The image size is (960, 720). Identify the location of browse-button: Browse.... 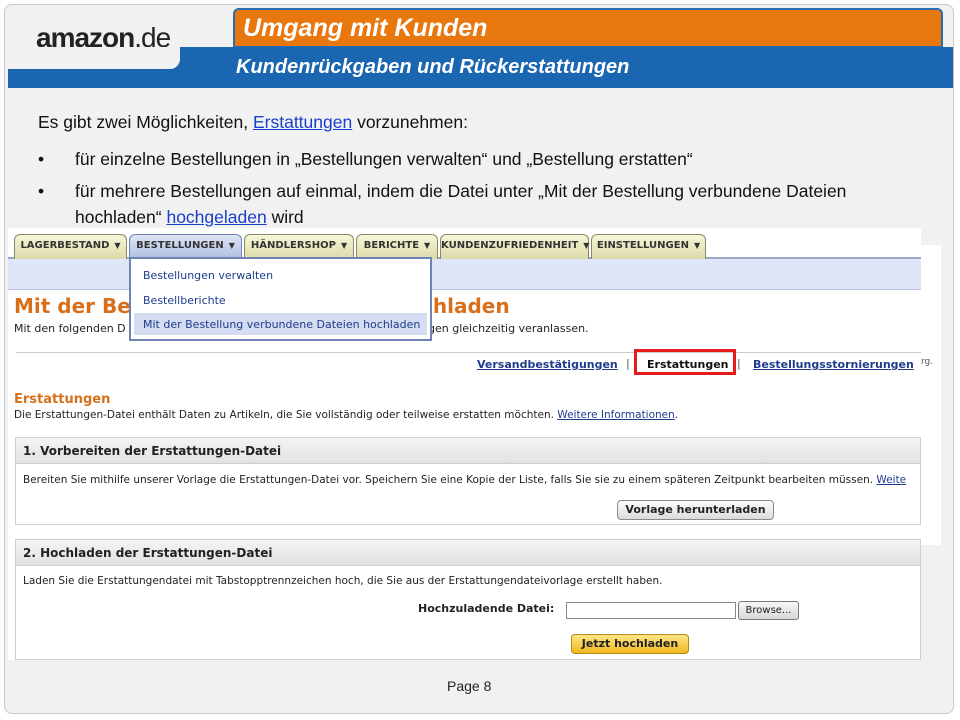
(768, 610).